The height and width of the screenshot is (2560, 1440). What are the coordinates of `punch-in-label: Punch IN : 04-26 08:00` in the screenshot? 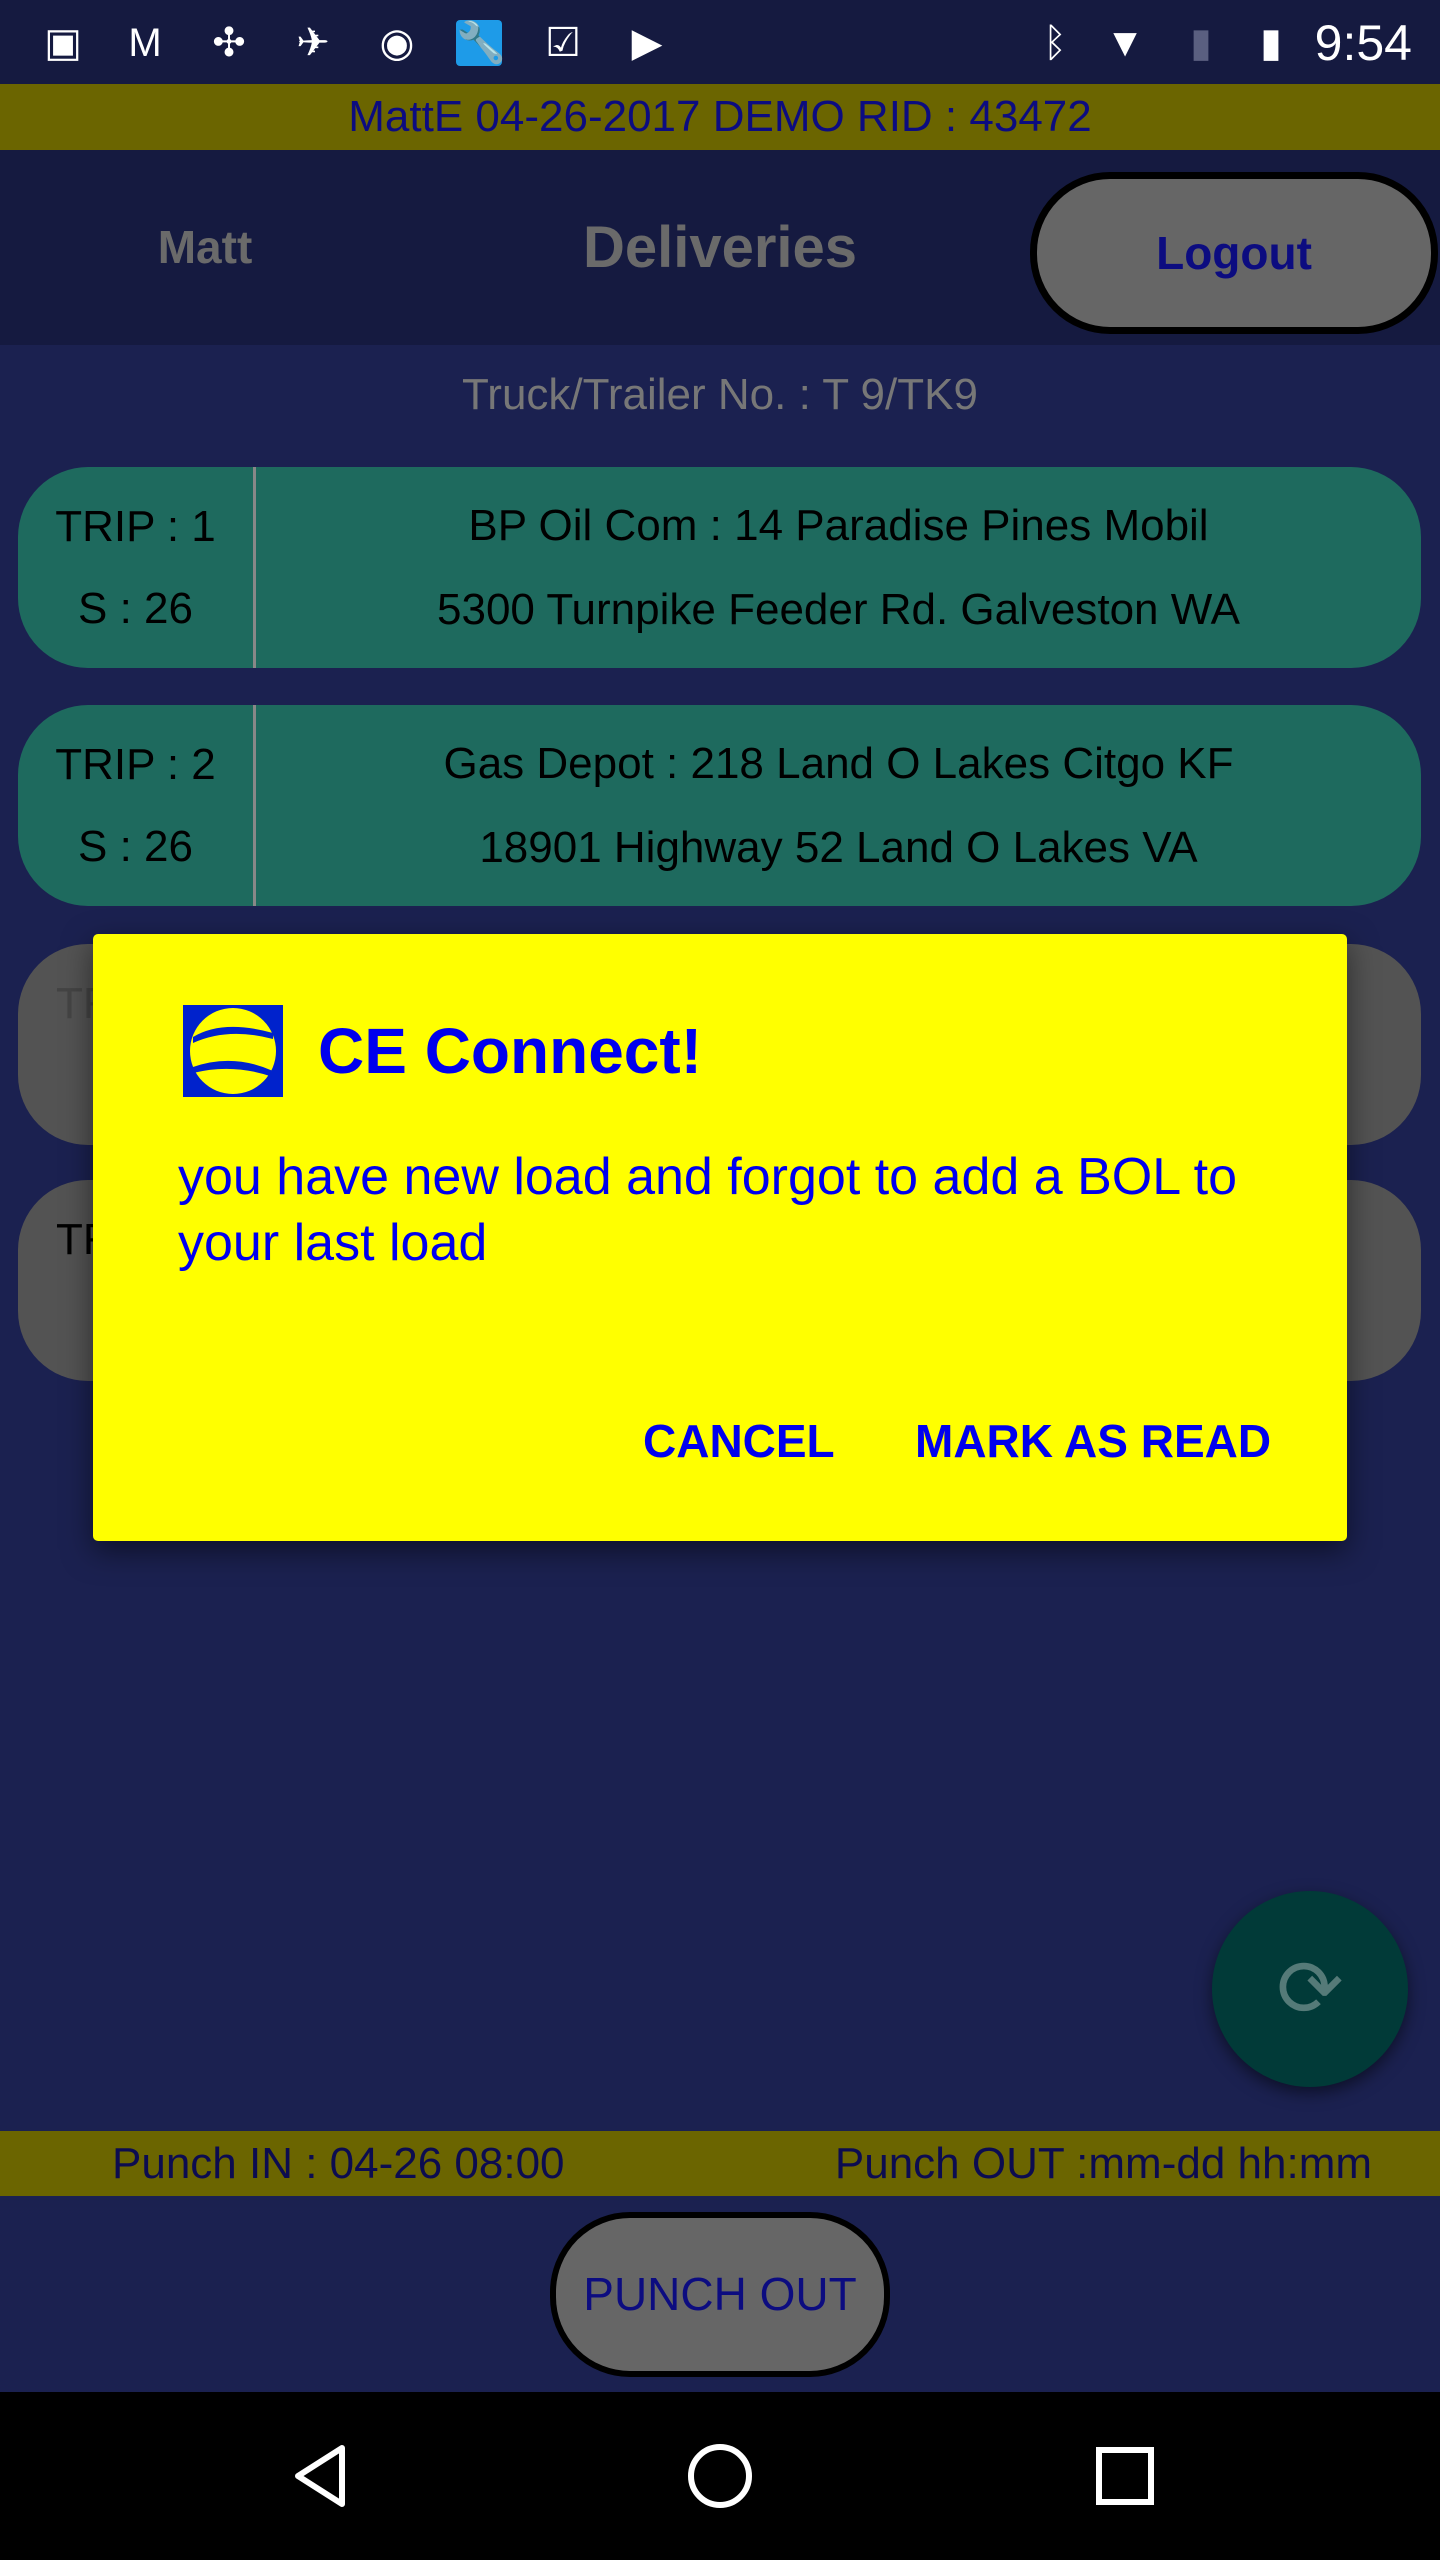 It's located at (338, 2163).